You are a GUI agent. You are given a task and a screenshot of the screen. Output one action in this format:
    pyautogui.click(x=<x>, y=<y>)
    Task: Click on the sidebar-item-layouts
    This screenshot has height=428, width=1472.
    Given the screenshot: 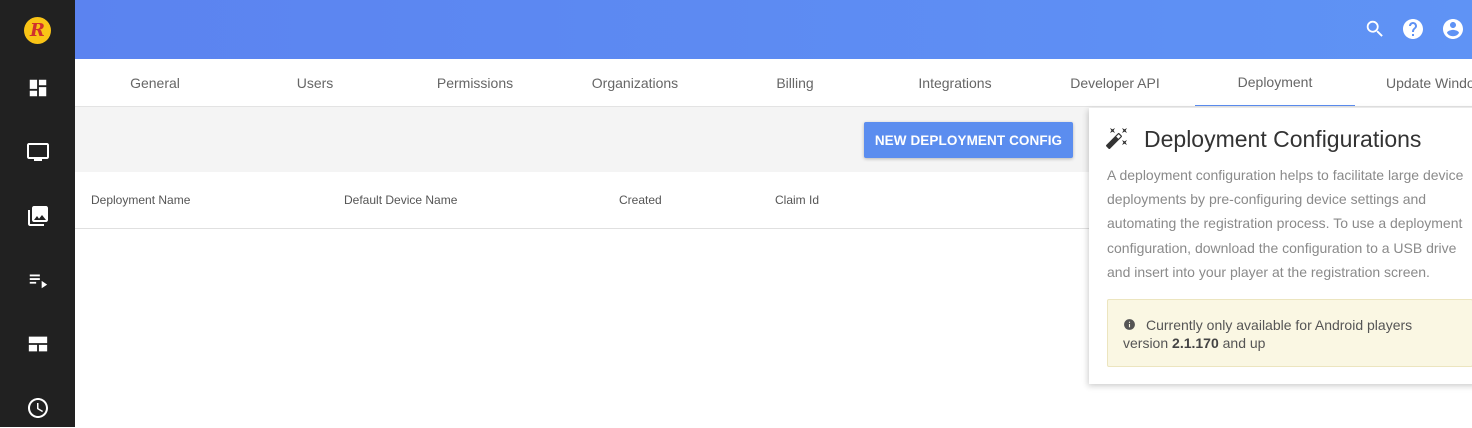 What is the action you would take?
    pyautogui.click(x=37, y=344)
    